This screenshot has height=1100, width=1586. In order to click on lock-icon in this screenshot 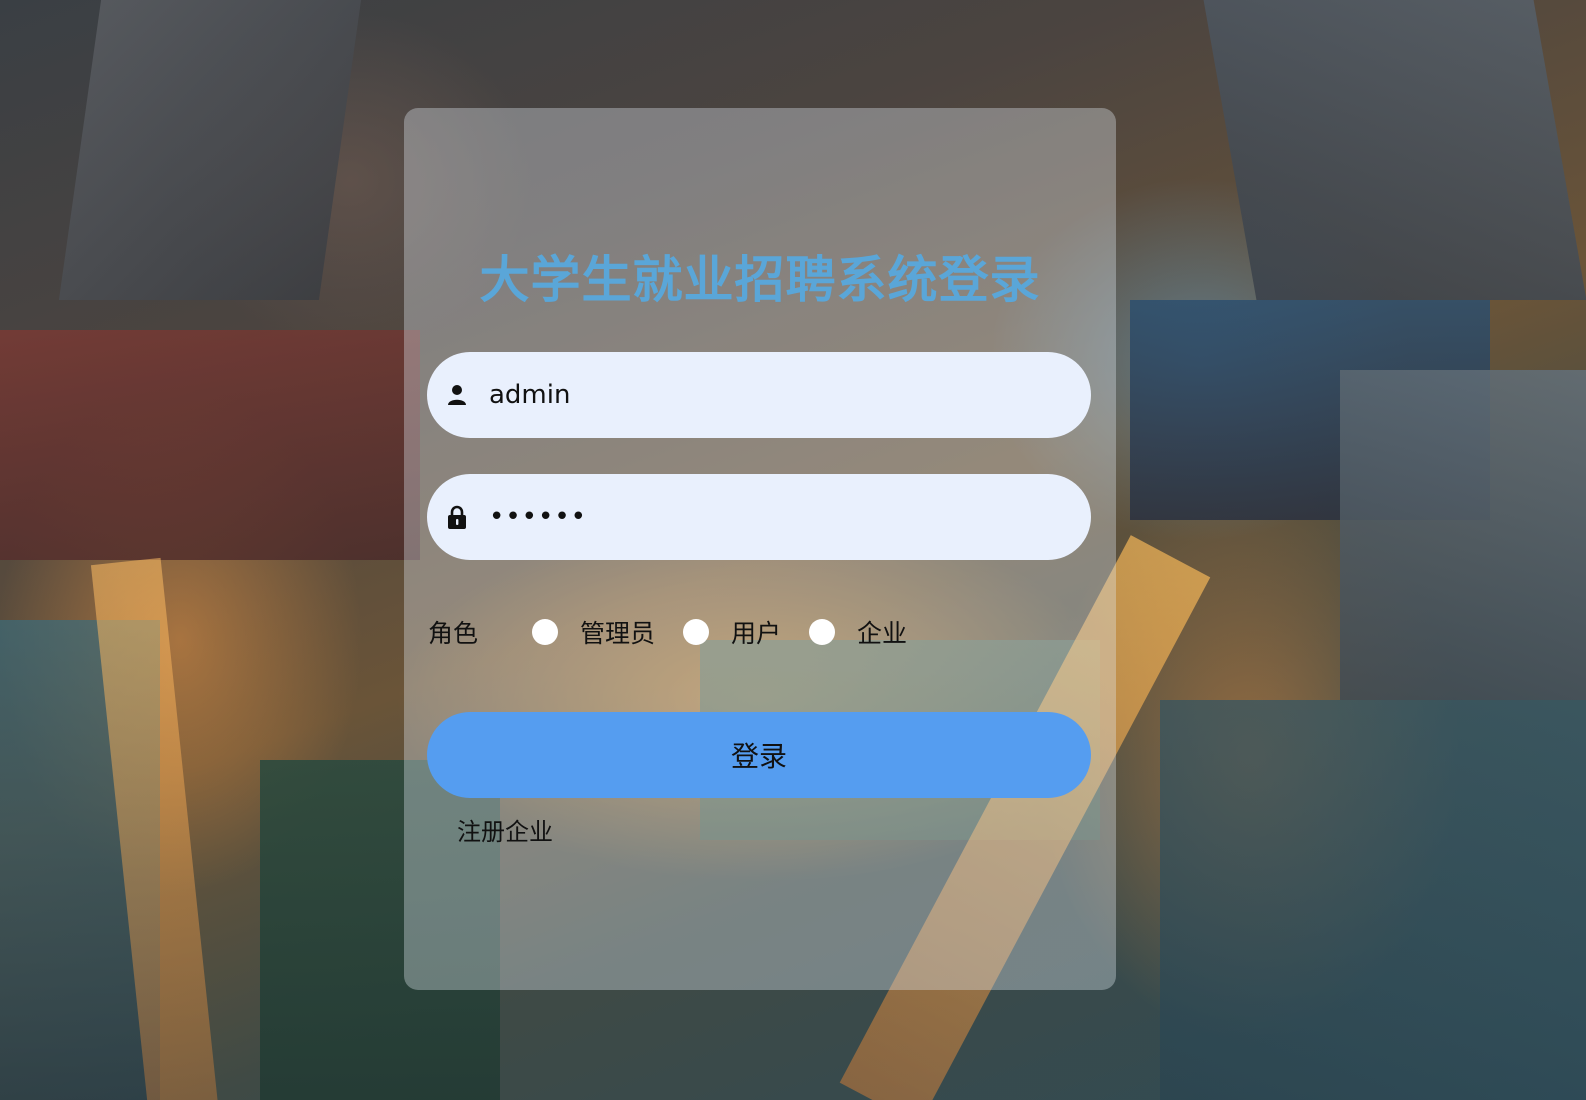, I will do `click(457, 517)`.